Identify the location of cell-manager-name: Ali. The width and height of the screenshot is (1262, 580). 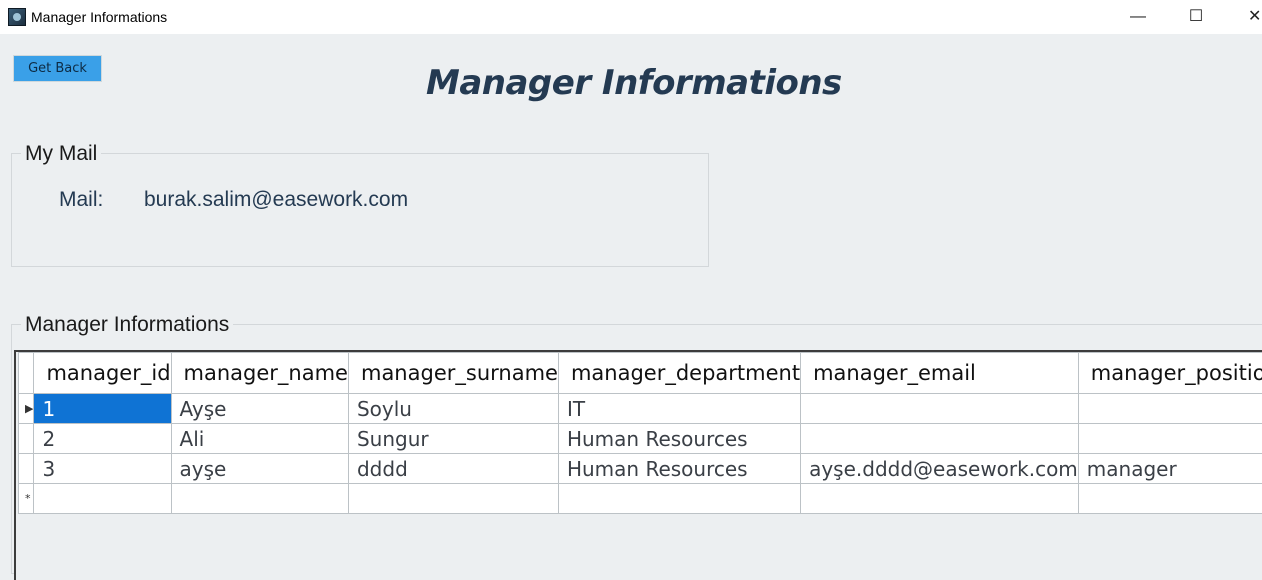
(259, 439).